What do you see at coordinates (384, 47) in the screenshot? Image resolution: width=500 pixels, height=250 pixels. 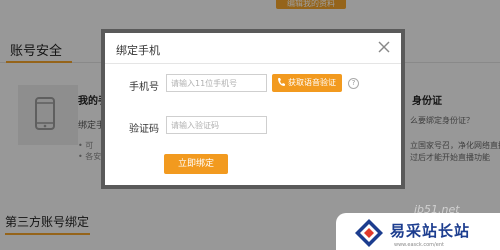 I see `close-icon` at bounding box center [384, 47].